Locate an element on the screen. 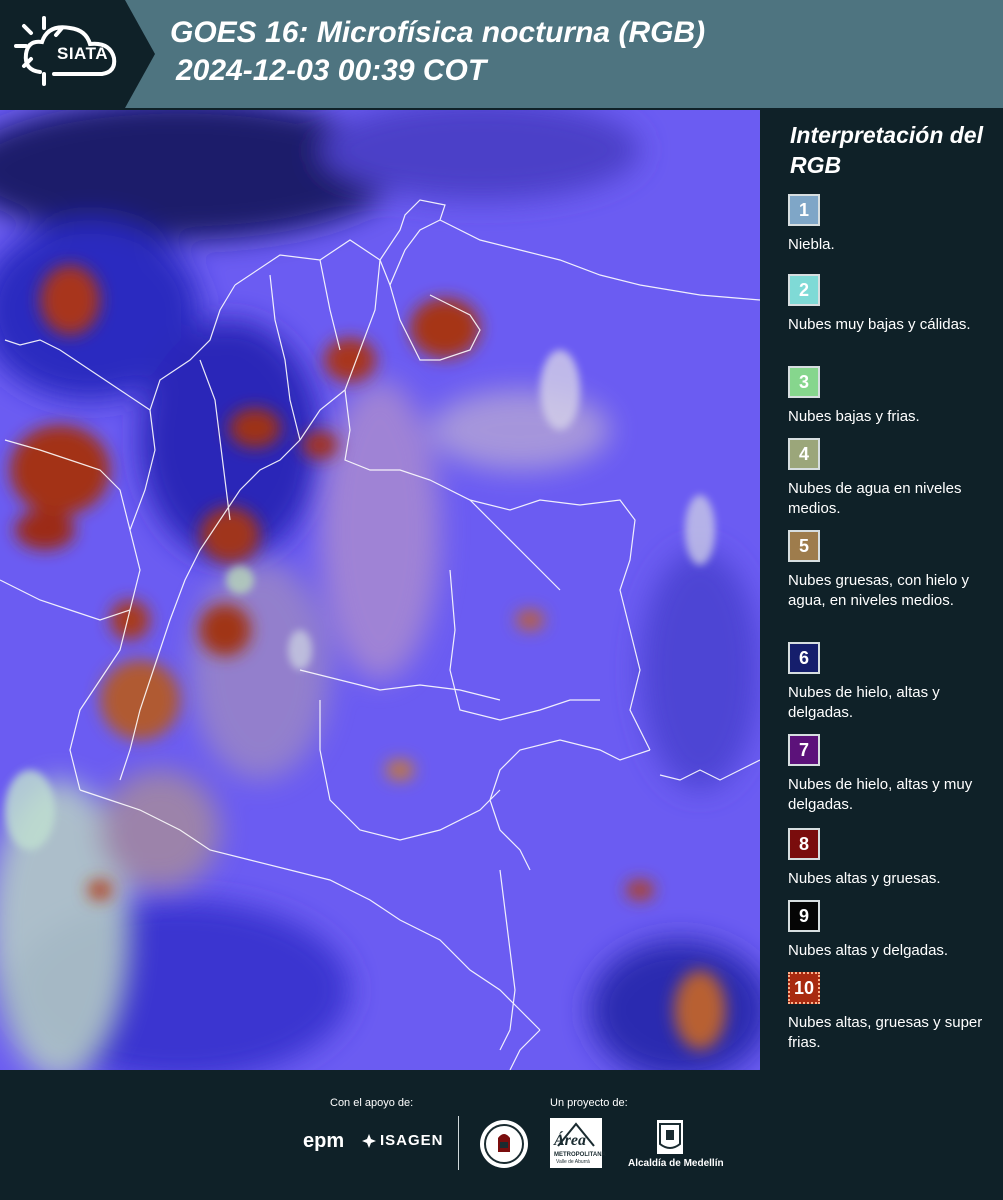 The height and width of the screenshot is (1200, 1003). legend-swatch-10: 10 is located at coordinates (804, 988).